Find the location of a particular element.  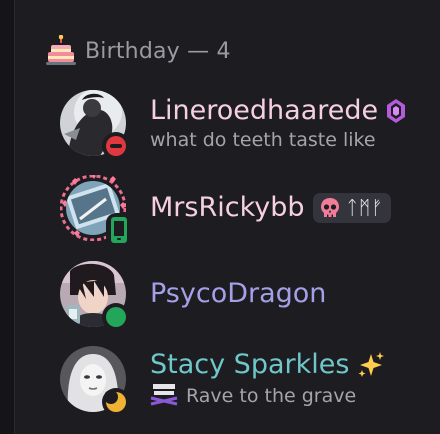

member-info: Stacy Sparkles Rave to the grave is located at coordinates (267, 379).